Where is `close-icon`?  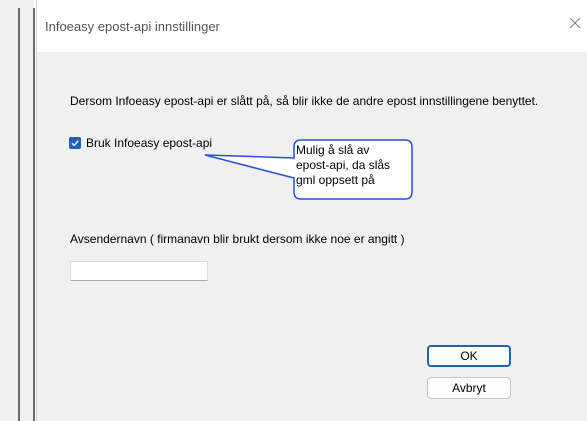
close-icon is located at coordinates (575, 23).